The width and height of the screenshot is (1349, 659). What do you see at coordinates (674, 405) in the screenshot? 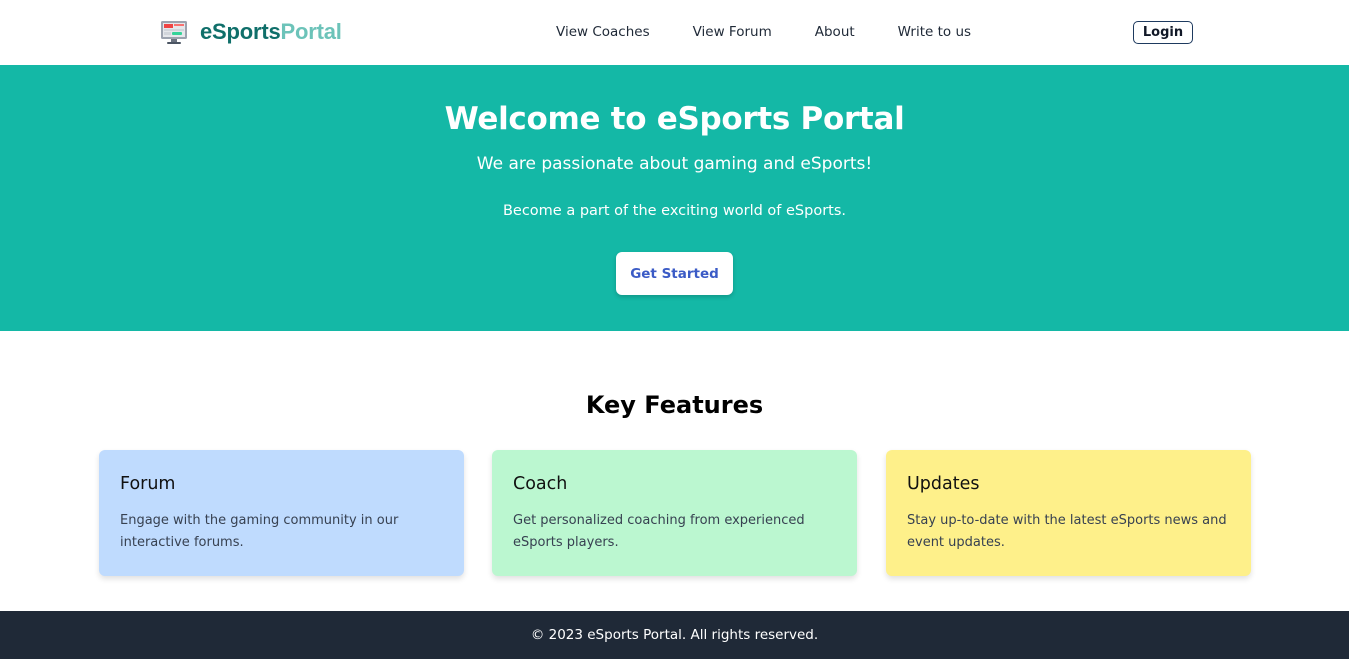
I see `features-heading: Key Features` at bounding box center [674, 405].